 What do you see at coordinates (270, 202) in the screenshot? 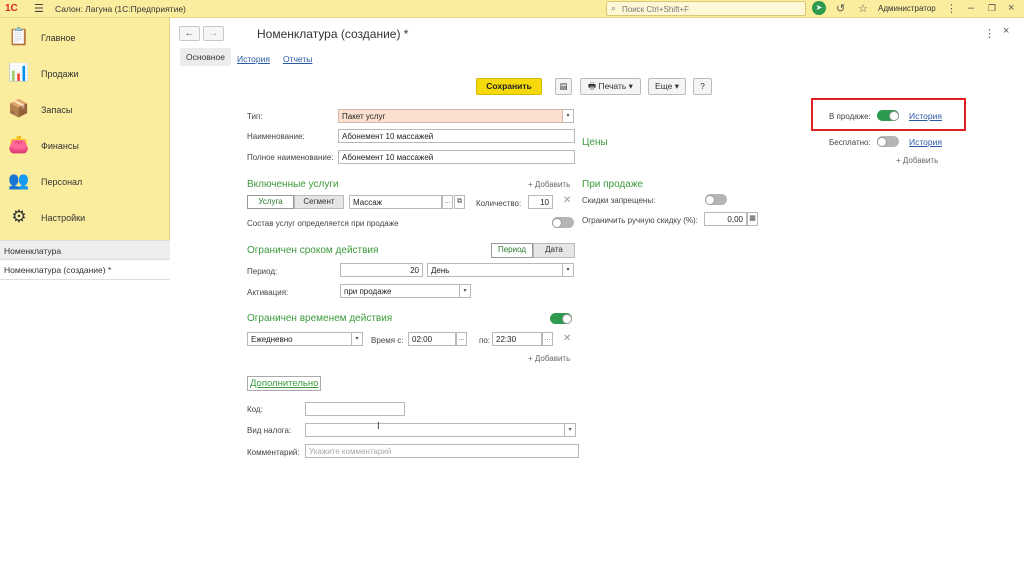
I see `seg-service: Услуга` at bounding box center [270, 202].